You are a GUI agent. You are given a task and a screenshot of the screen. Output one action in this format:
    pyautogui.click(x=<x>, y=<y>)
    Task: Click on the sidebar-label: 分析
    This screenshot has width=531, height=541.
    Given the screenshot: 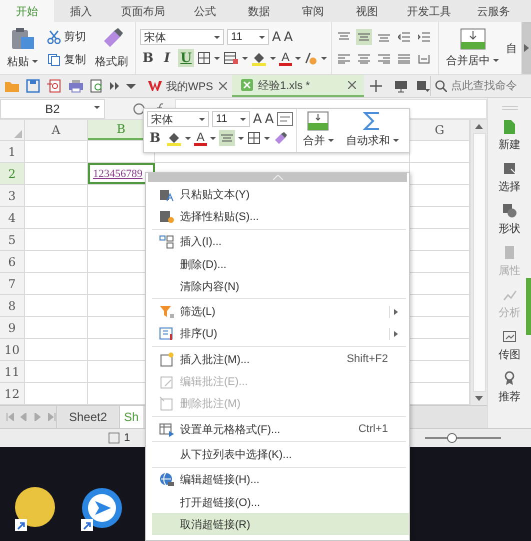 What is the action you would take?
    pyautogui.click(x=509, y=313)
    